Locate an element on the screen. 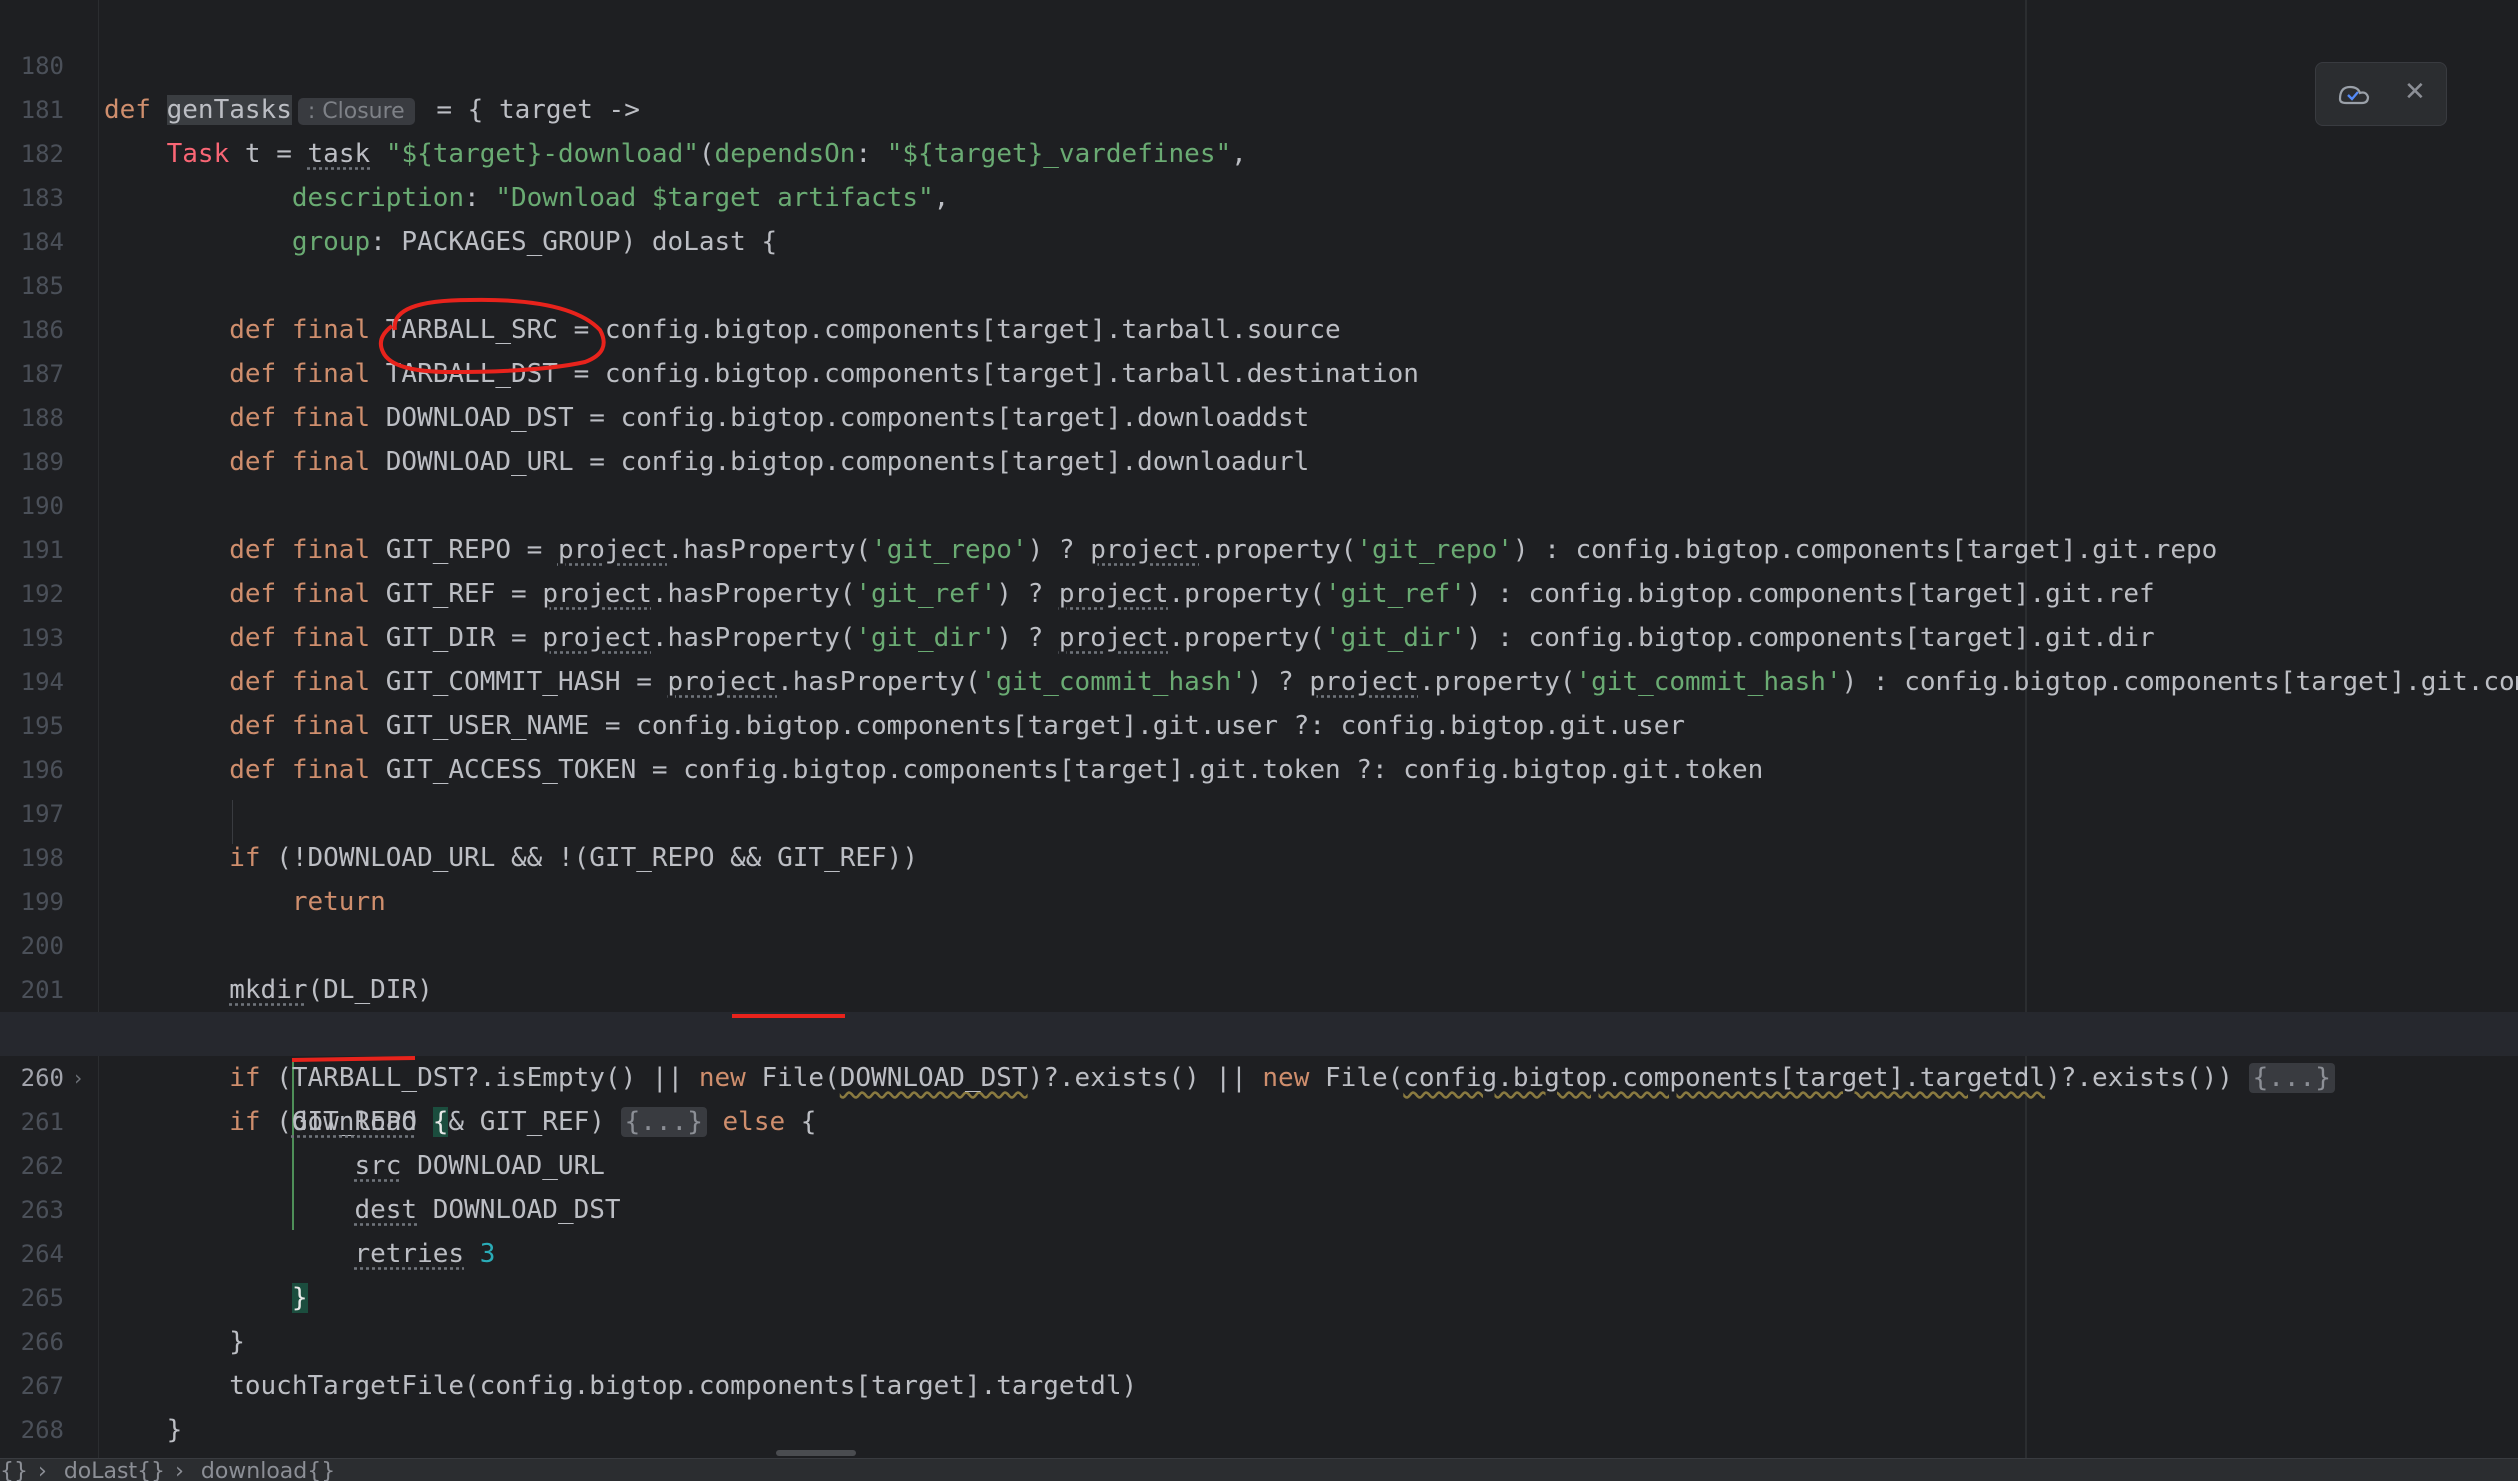 The image size is (2518, 1481). horizontal-scrollbar-thumb is located at coordinates (816, 1453).